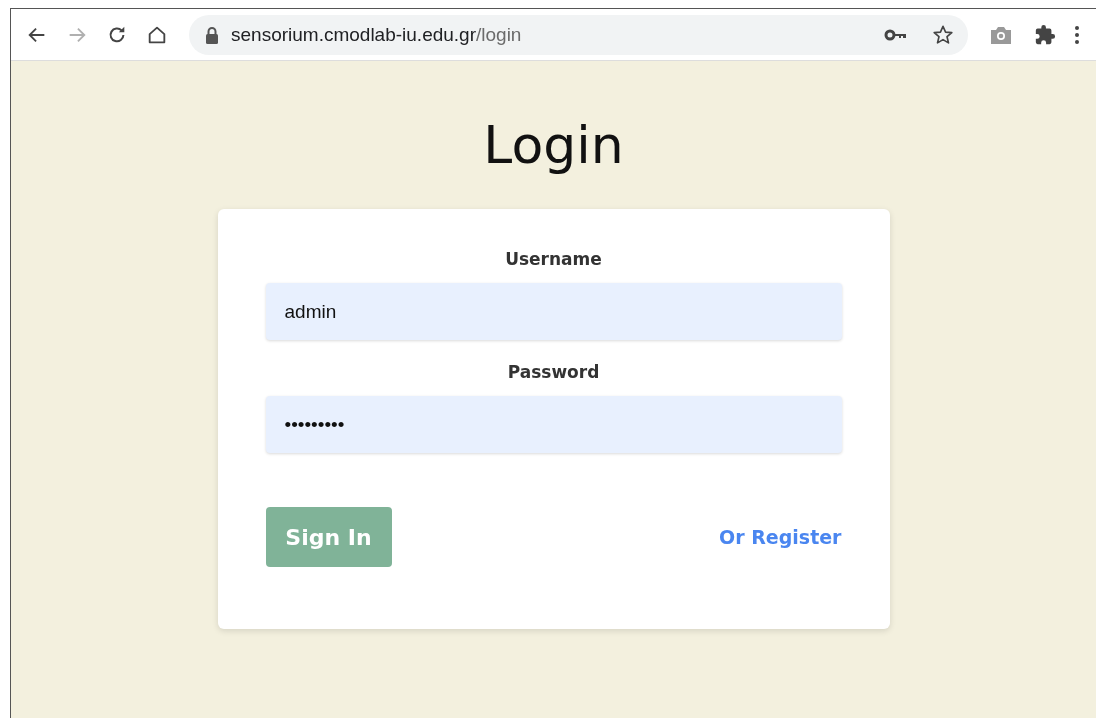  What do you see at coordinates (780, 537) in the screenshot?
I see `register-link: Or Register` at bounding box center [780, 537].